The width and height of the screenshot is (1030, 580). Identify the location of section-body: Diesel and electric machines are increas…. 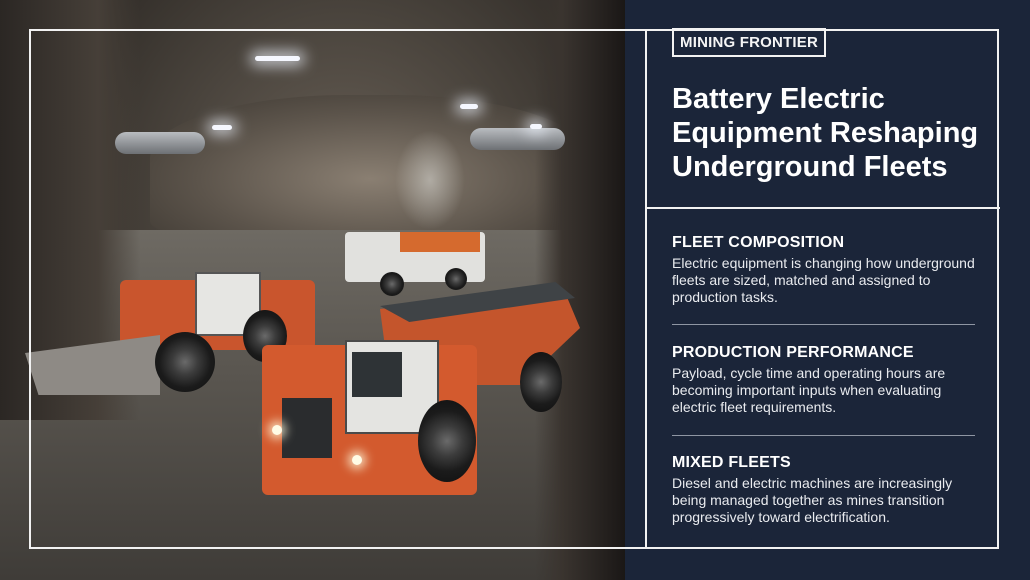
(812, 500).